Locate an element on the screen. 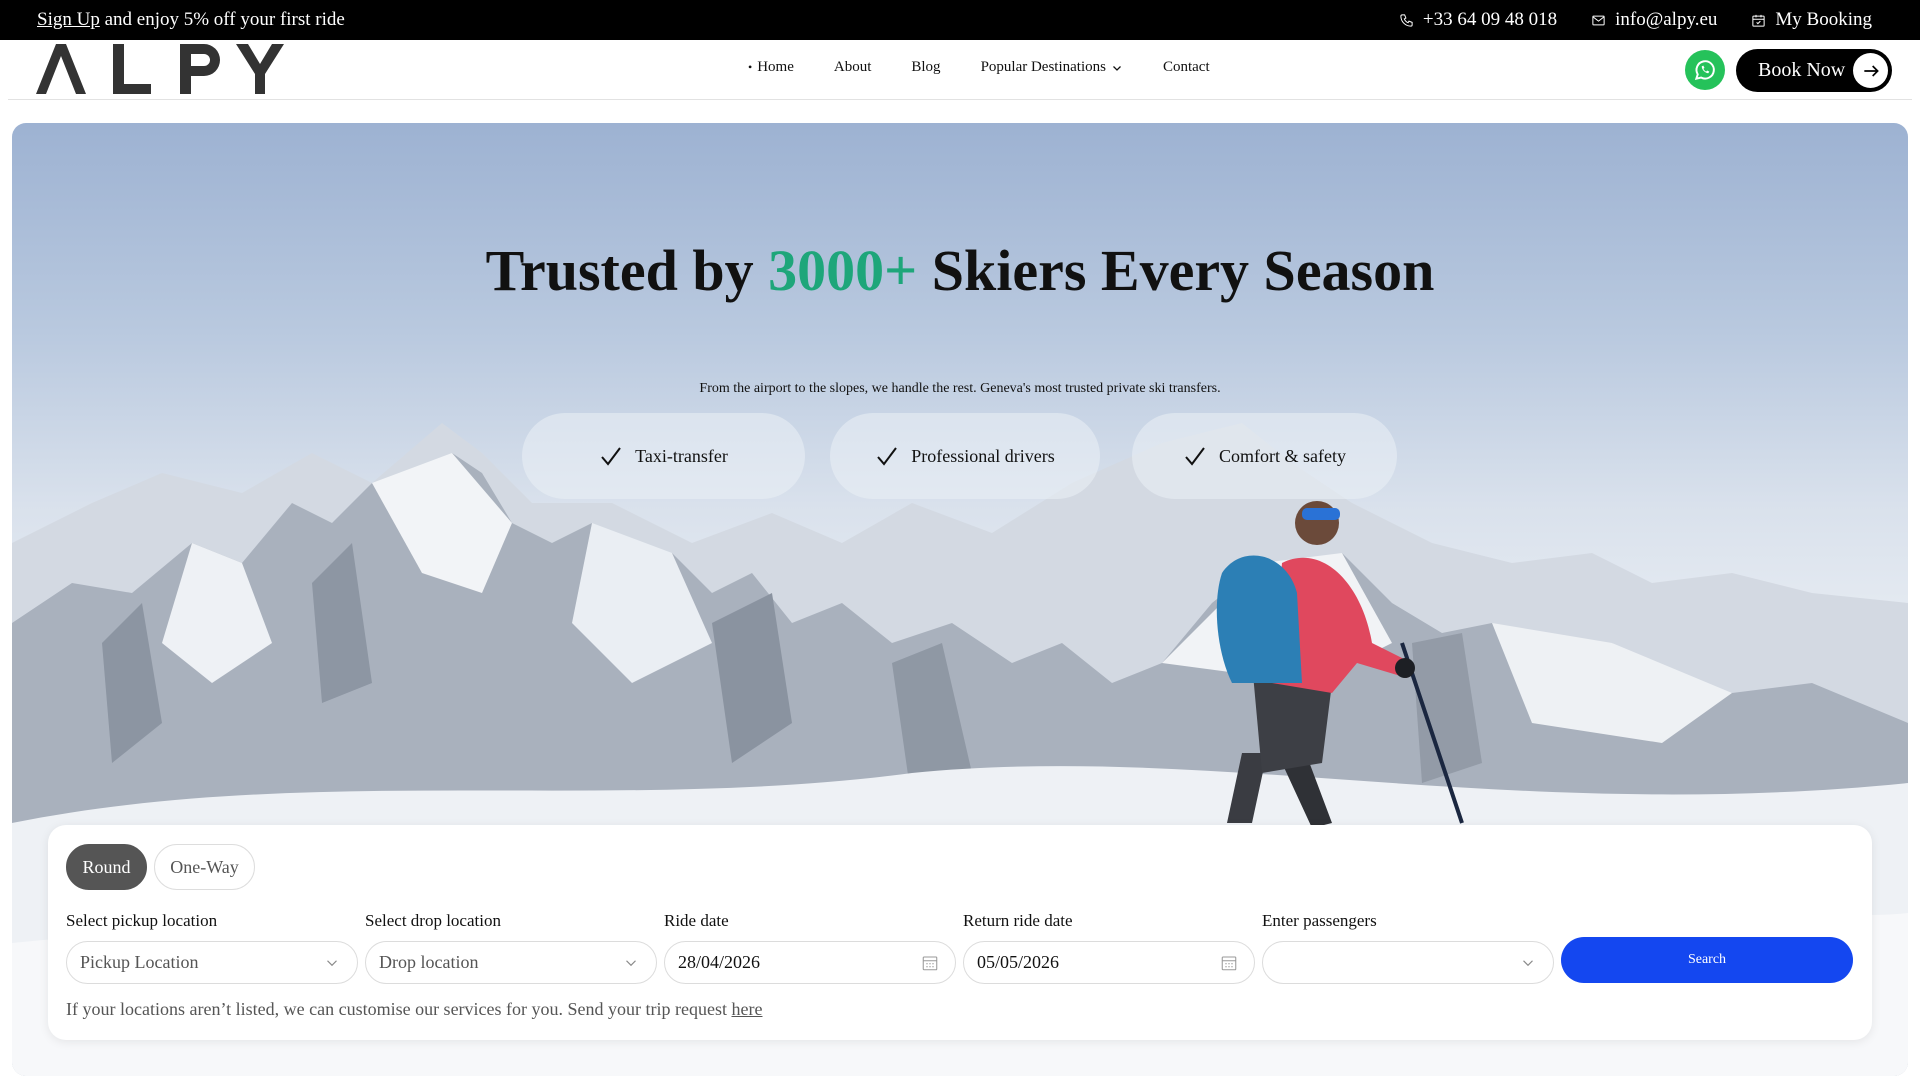 The height and width of the screenshot is (1080, 1920). drop-select: Drop location is located at coordinates (511, 962).